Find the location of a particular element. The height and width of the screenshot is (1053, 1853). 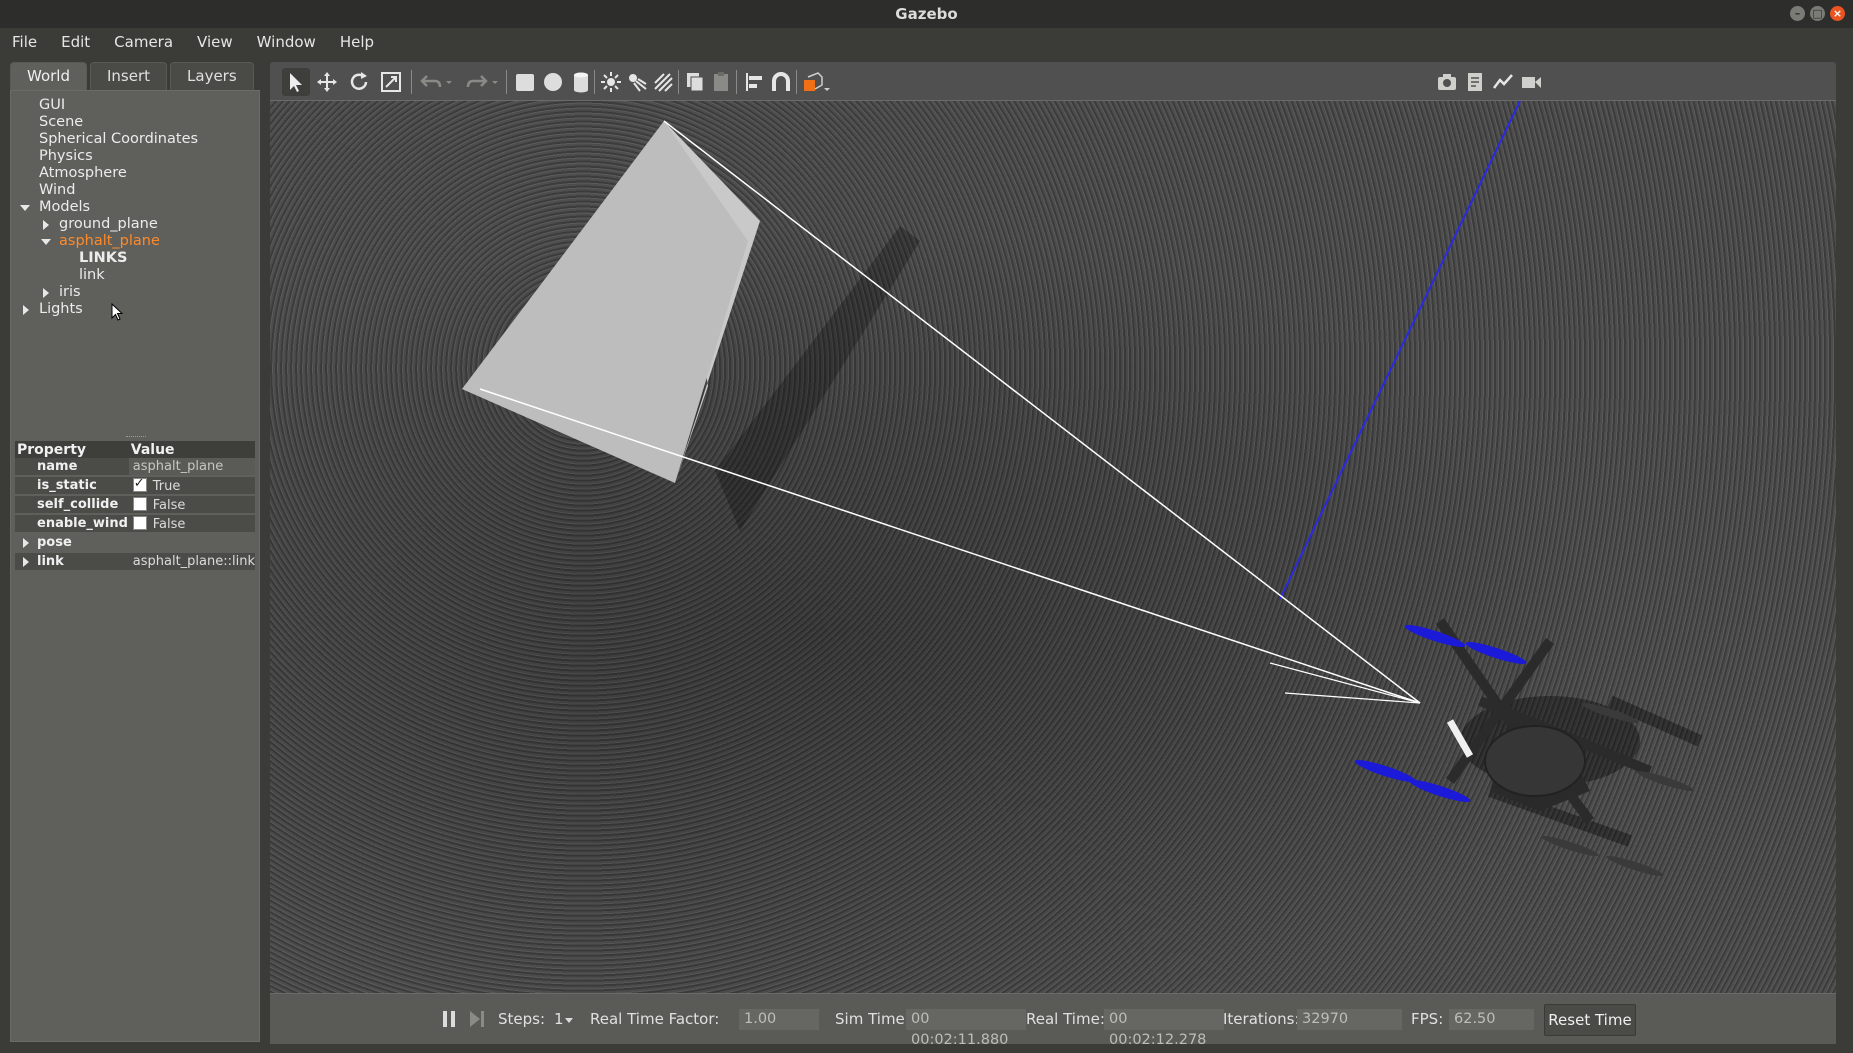

paste-icon is located at coordinates (721, 82).